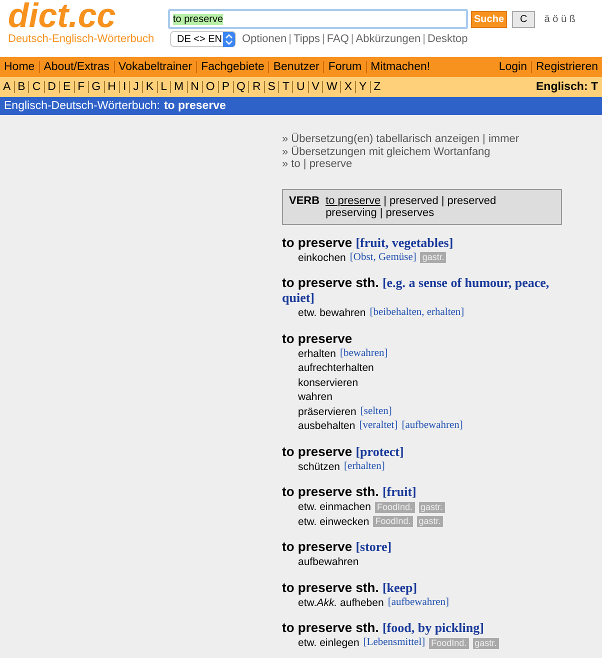  Describe the element at coordinates (112, 87) in the screenshot. I see `letter-link: H` at that location.